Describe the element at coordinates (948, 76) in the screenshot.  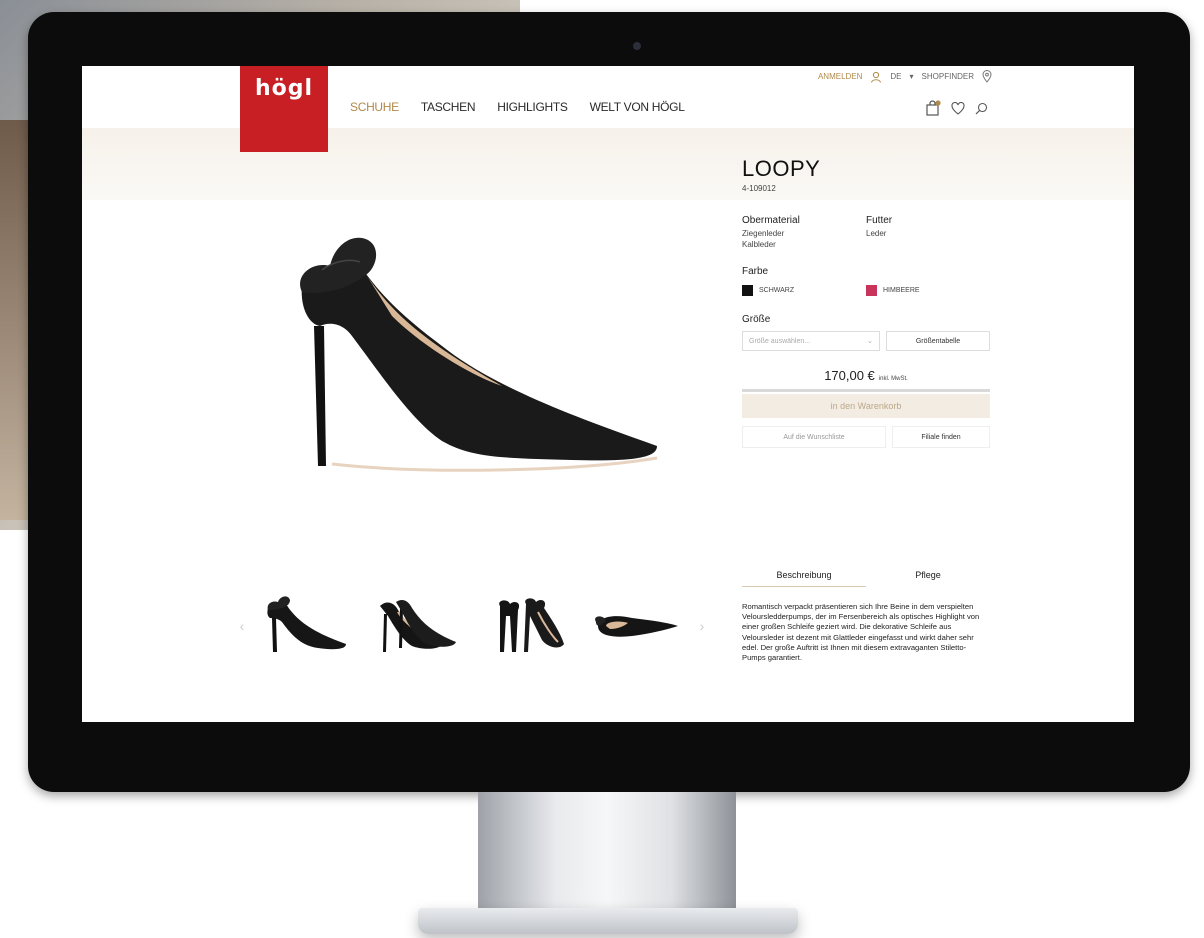
I see `shopfinder-link: SHOPFINDER` at that location.